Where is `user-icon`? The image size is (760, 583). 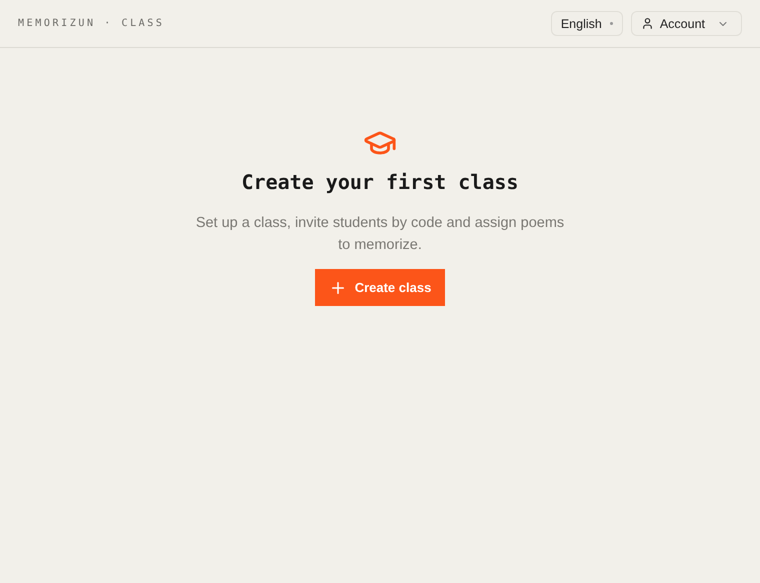
user-icon is located at coordinates (647, 23).